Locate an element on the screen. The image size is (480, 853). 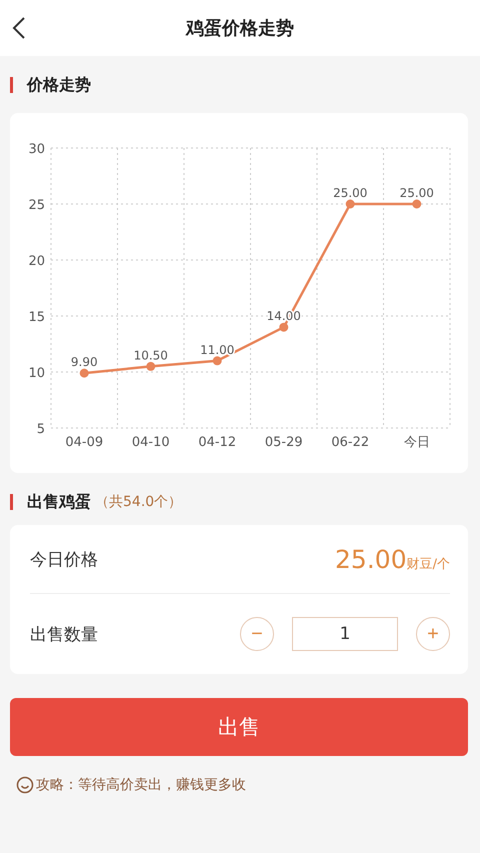
axis-label: 04-10 is located at coordinates (151, 442).